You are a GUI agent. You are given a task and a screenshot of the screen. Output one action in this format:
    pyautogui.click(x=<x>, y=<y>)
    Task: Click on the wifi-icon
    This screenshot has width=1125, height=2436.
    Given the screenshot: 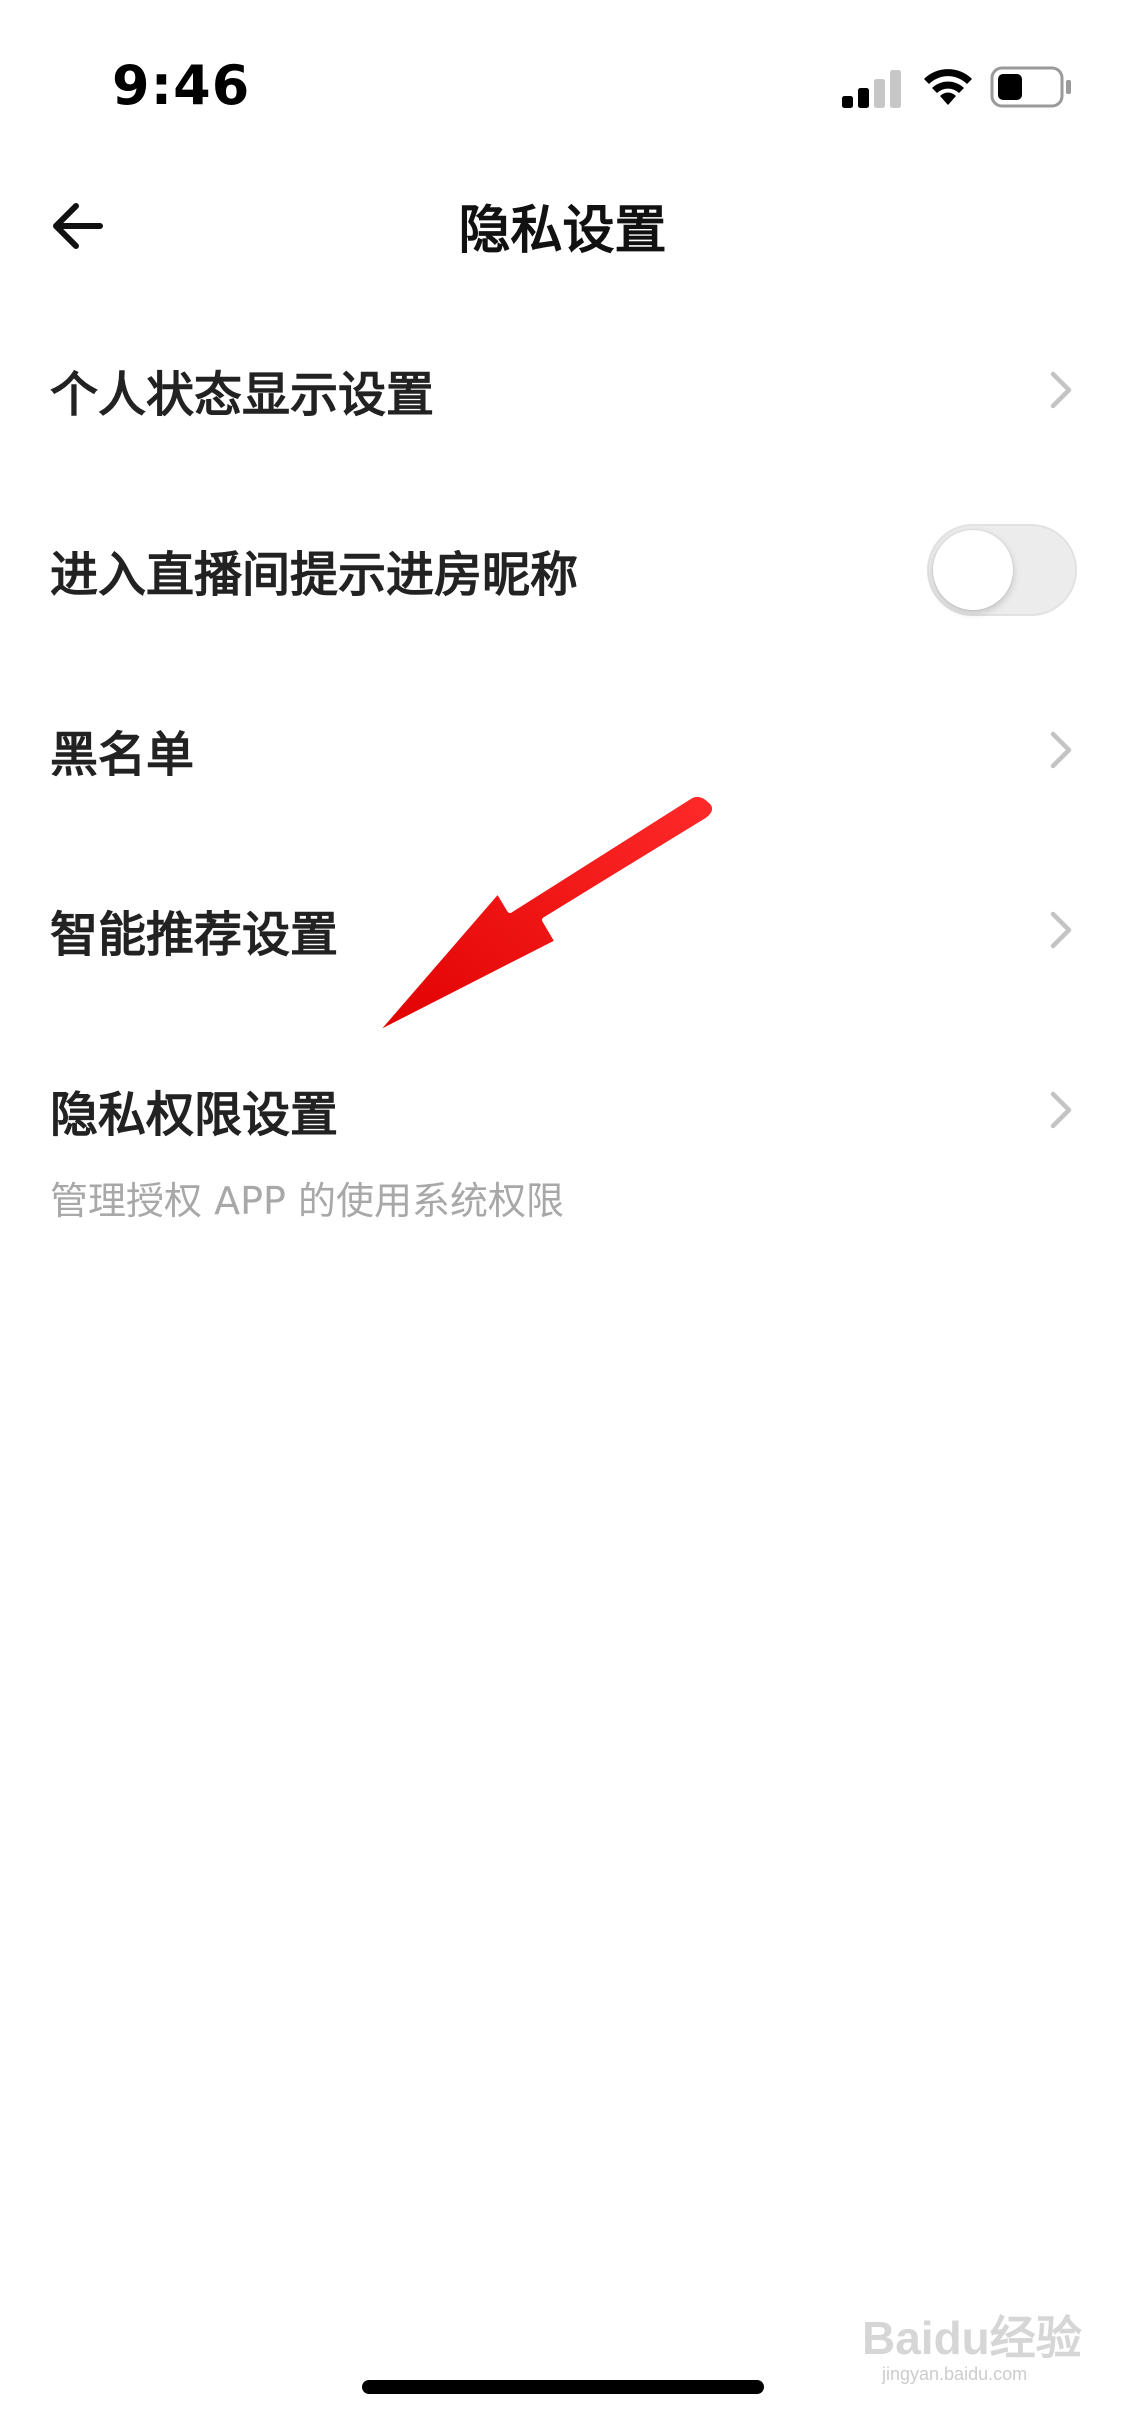 What is the action you would take?
    pyautogui.click(x=948, y=87)
    